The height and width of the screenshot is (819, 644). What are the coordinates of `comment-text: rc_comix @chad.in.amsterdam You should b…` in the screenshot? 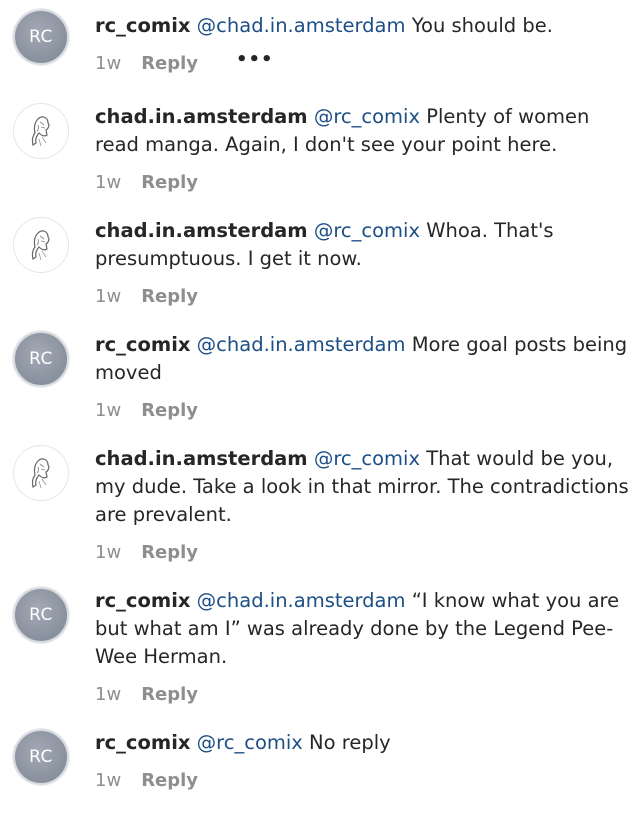 It's located at (362, 20).